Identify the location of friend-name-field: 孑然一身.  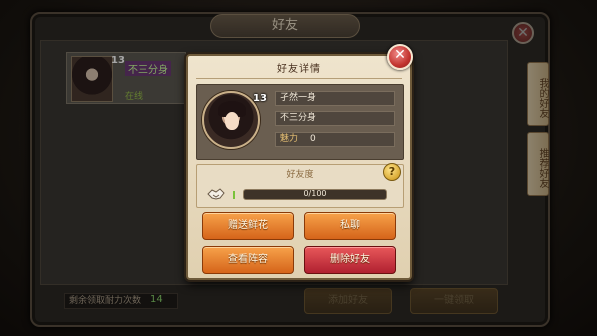
(335, 98).